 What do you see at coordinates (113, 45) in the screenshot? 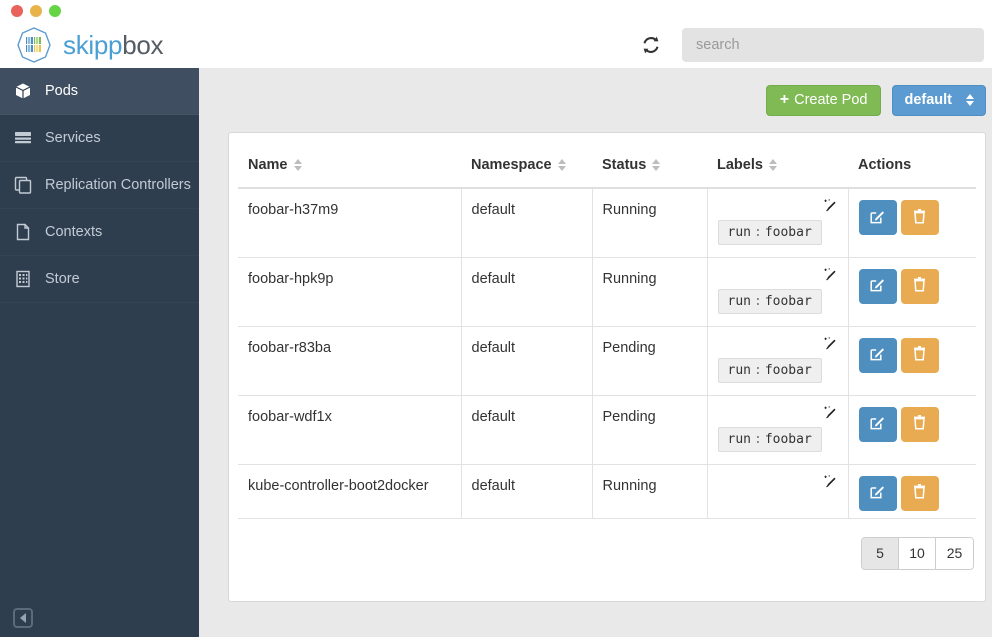
I see `brand-title: skippbox` at bounding box center [113, 45].